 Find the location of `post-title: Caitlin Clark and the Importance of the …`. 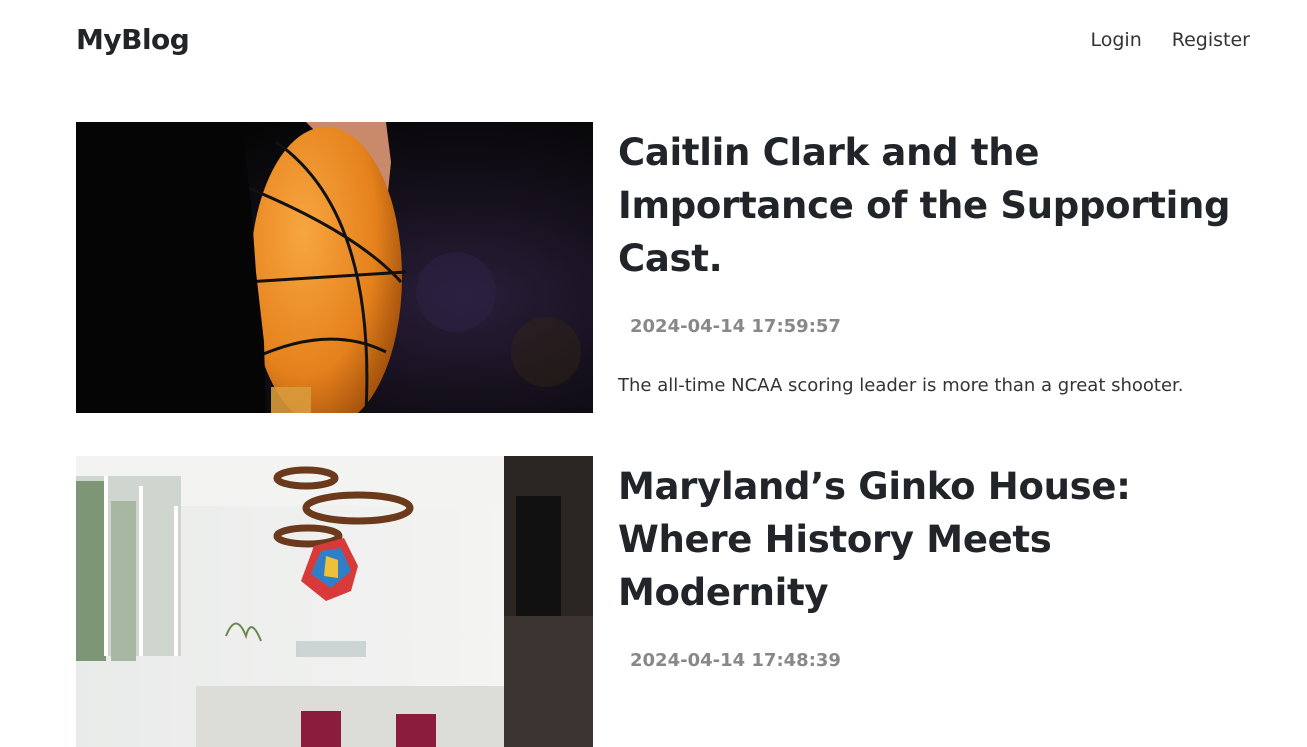

post-title: Caitlin Clark and the Importance of the … is located at coordinates (933, 203).